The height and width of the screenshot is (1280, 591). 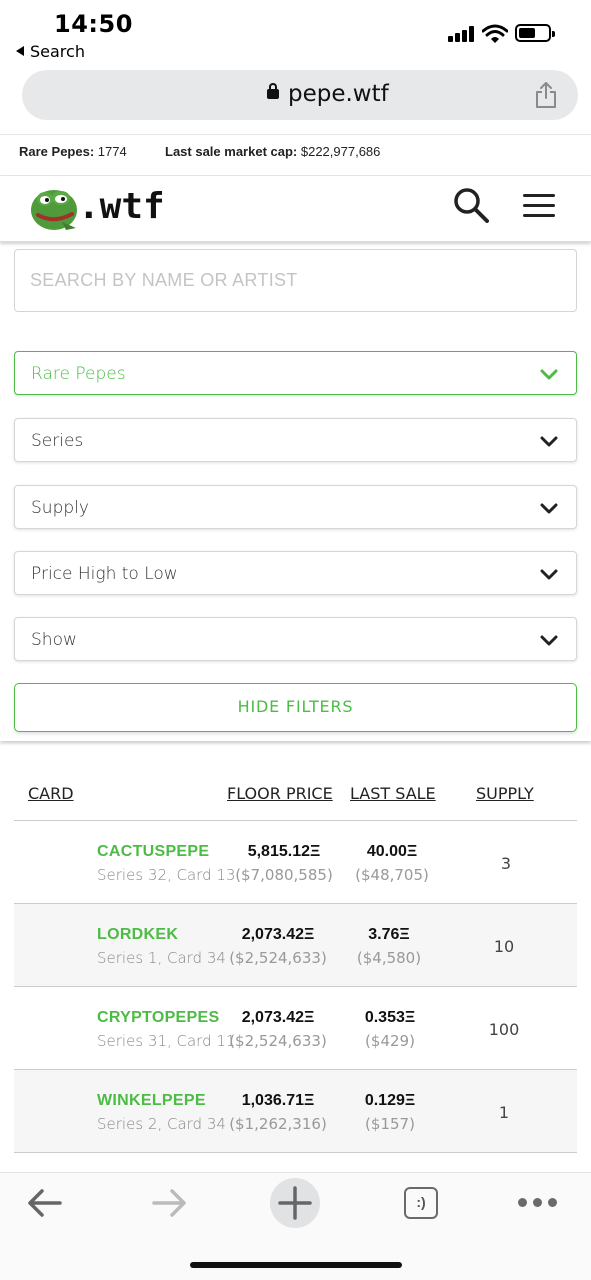 What do you see at coordinates (295, 440) in the screenshot?
I see `series-select: Series` at bounding box center [295, 440].